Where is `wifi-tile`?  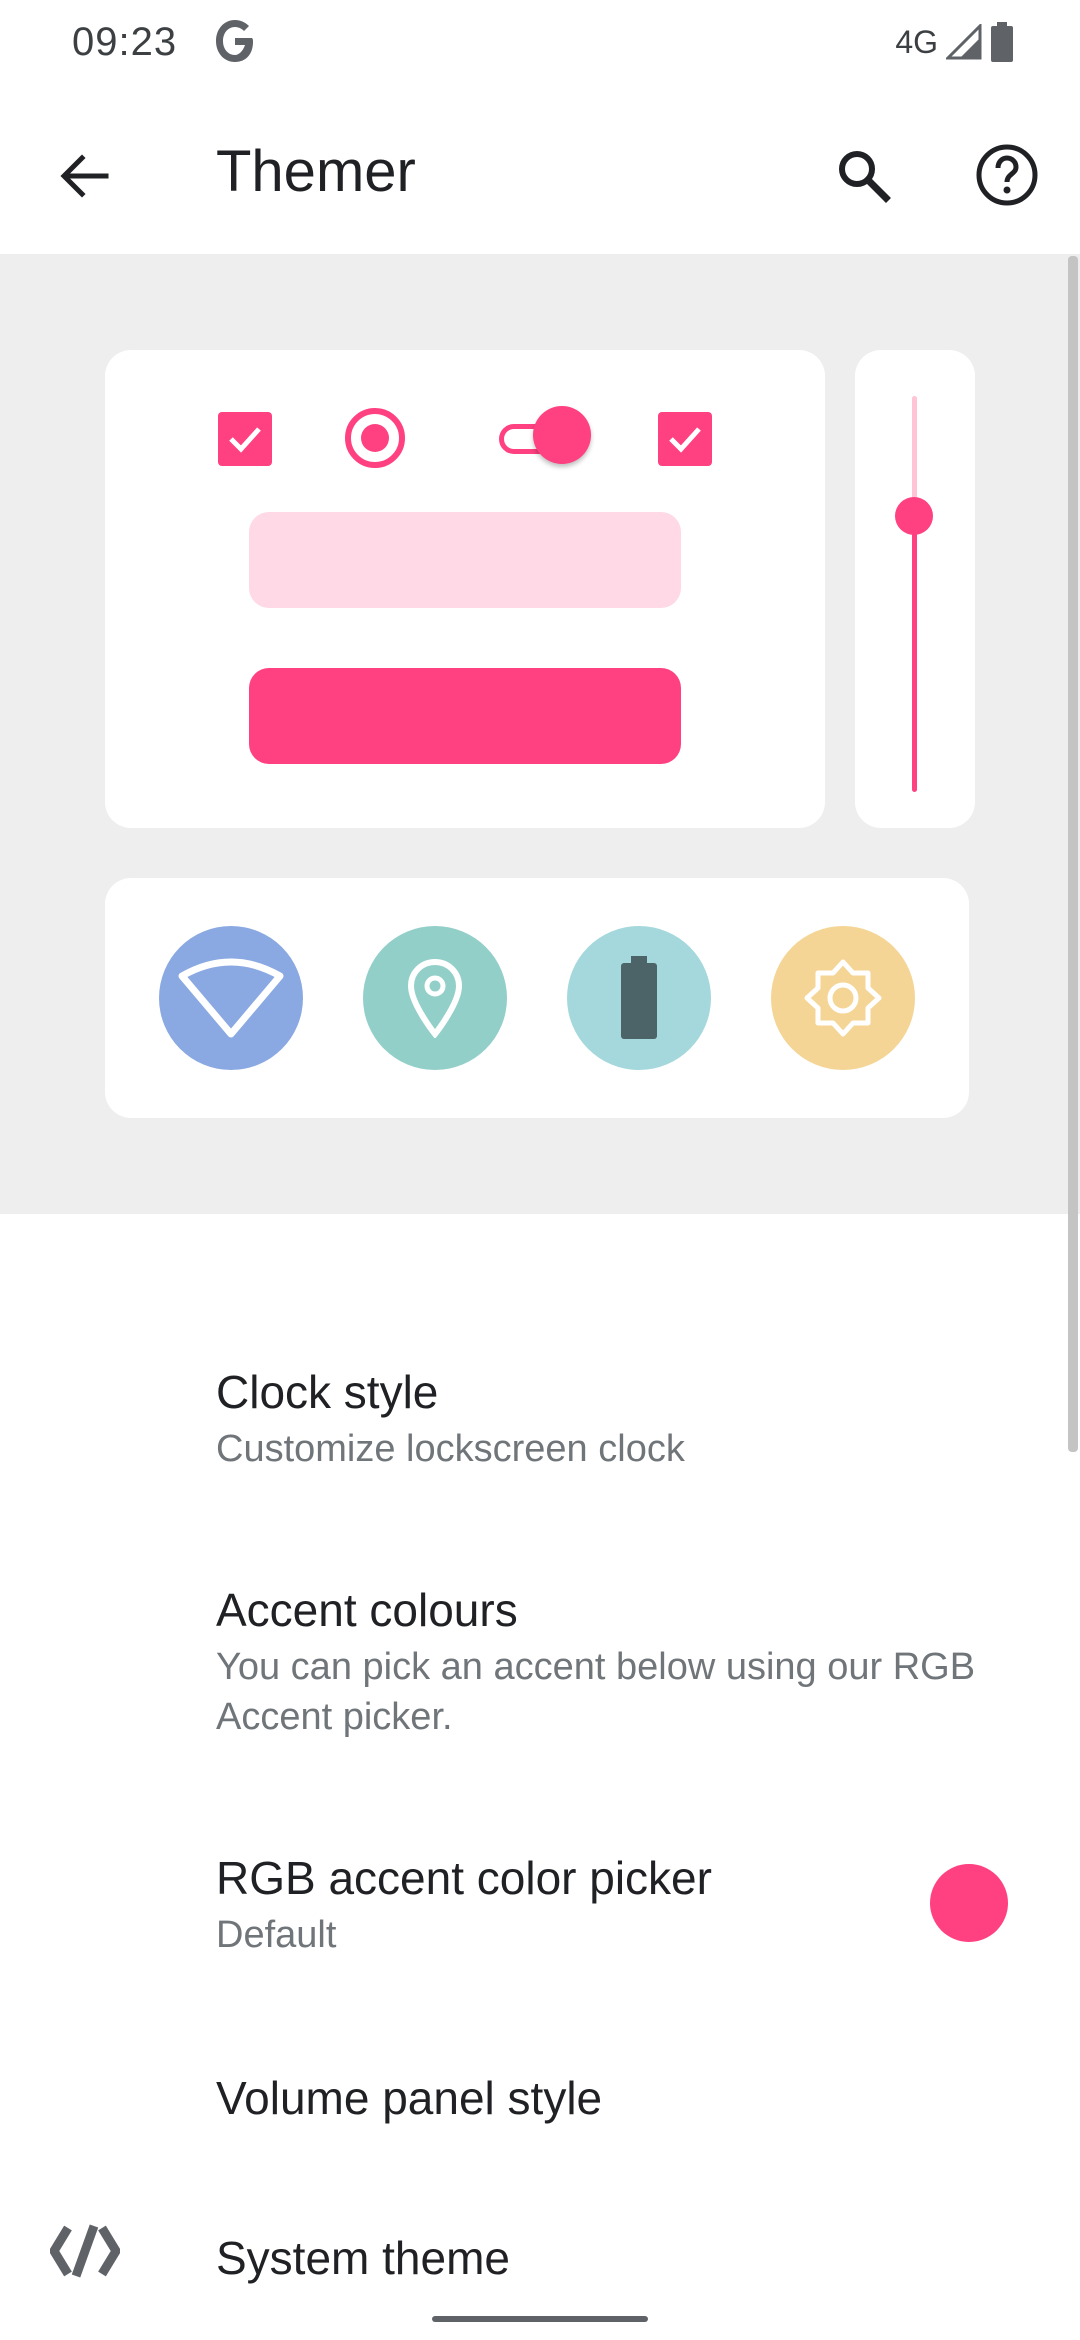
wifi-tile is located at coordinates (231, 998).